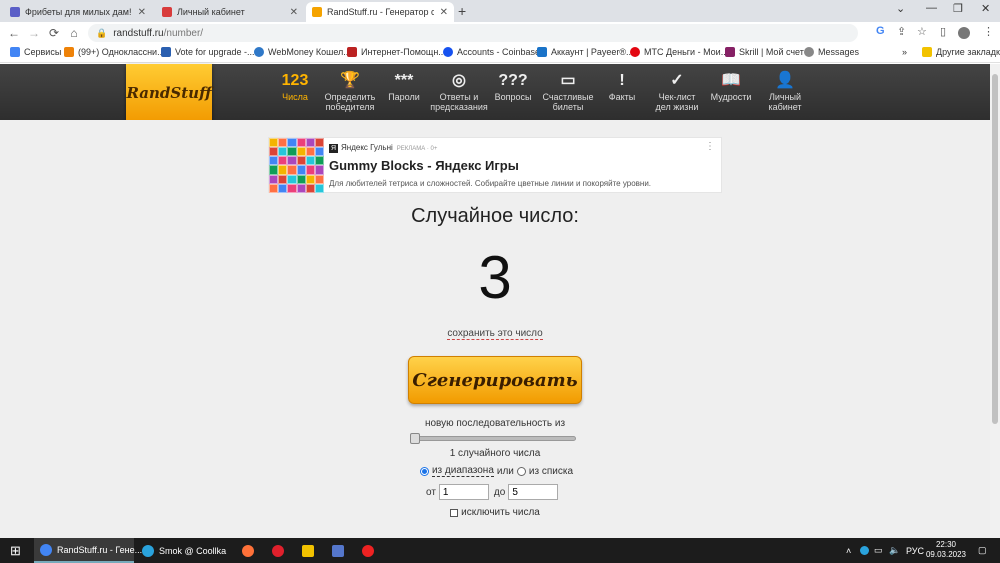  What do you see at coordinates (183, 33) in the screenshot?
I see `url-path: /number/` at bounding box center [183, 33].